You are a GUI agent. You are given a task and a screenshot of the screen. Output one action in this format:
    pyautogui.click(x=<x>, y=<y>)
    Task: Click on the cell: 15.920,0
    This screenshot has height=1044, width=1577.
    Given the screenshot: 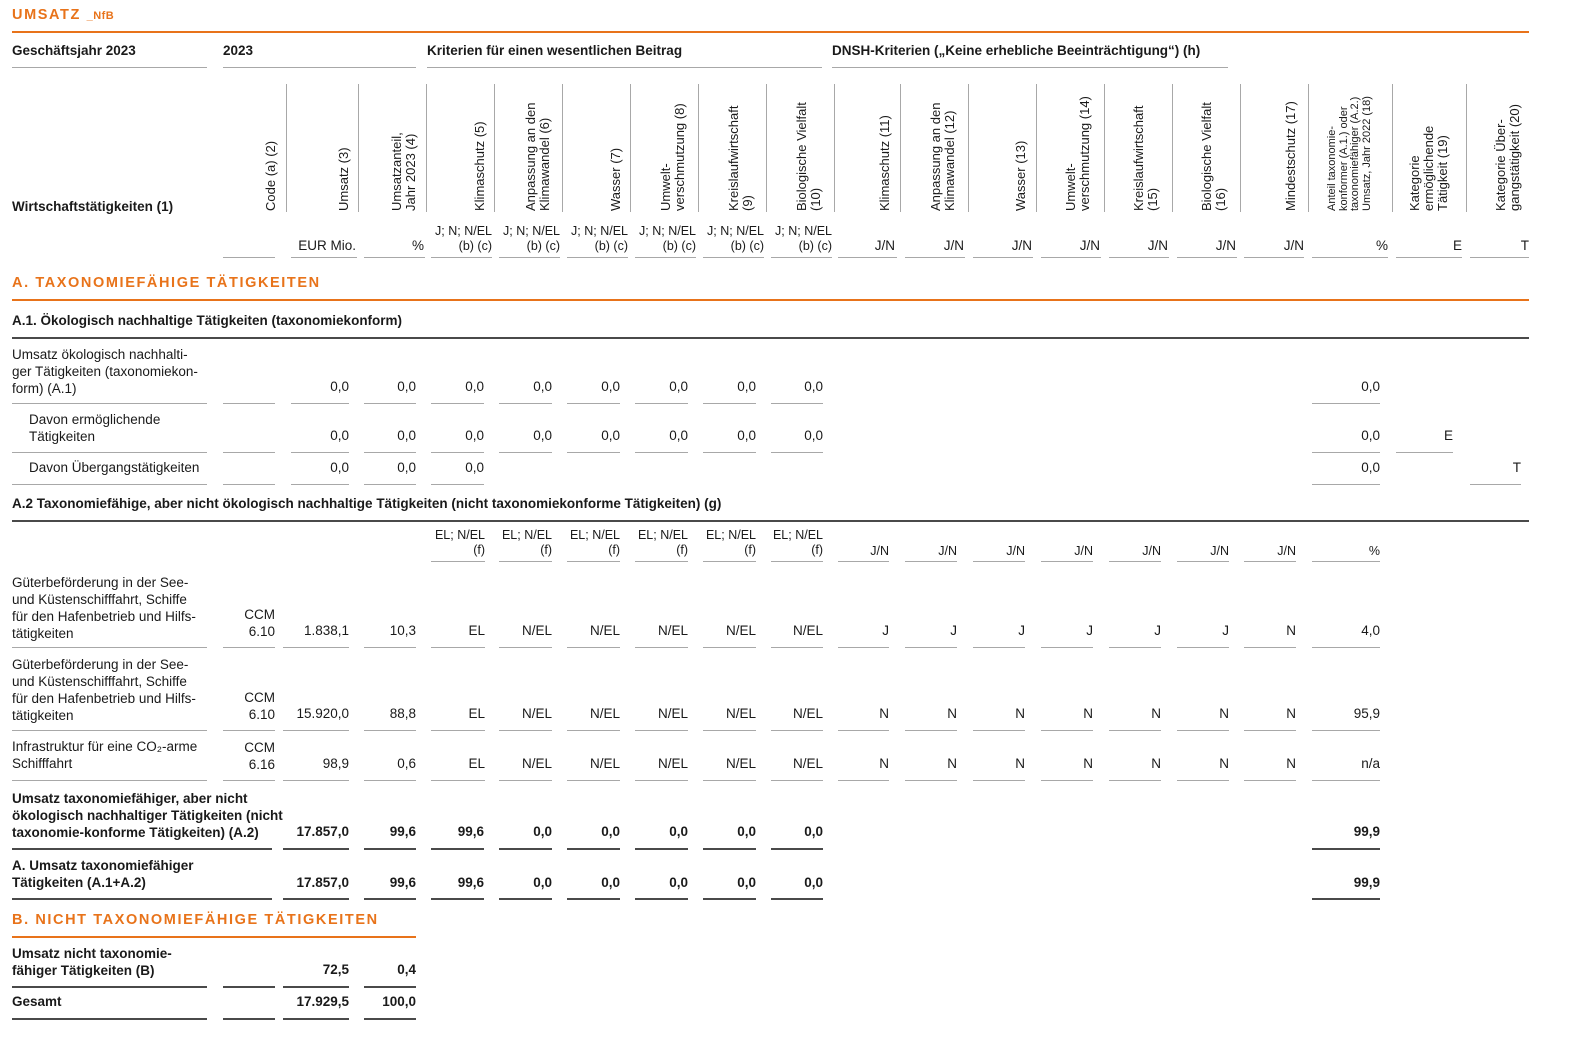 What is the action you would take?
    pyautogui.click(x=322, y=713)
    